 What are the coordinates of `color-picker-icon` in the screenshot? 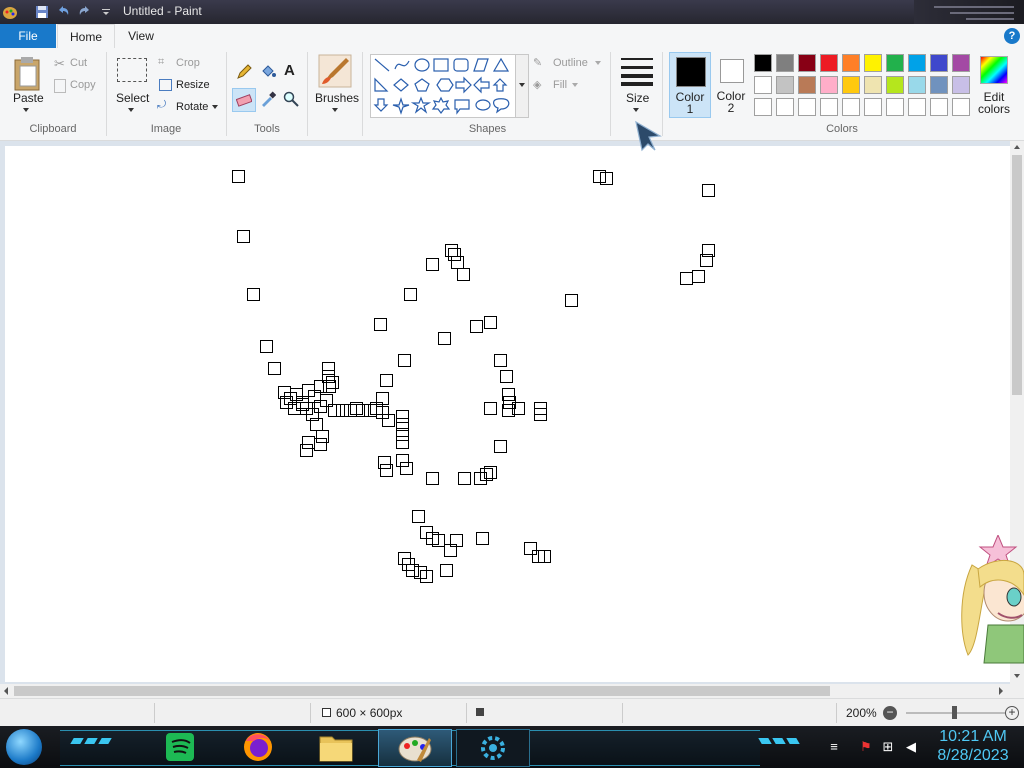 It's located at (268, 99).